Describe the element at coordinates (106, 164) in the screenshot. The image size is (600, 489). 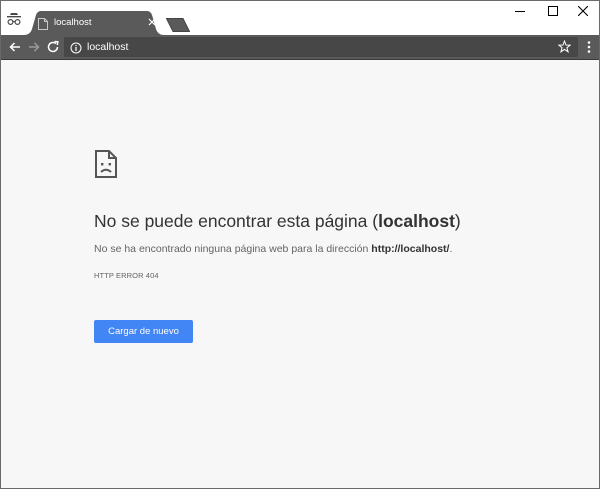
I see `sad-page-icon` at that location.